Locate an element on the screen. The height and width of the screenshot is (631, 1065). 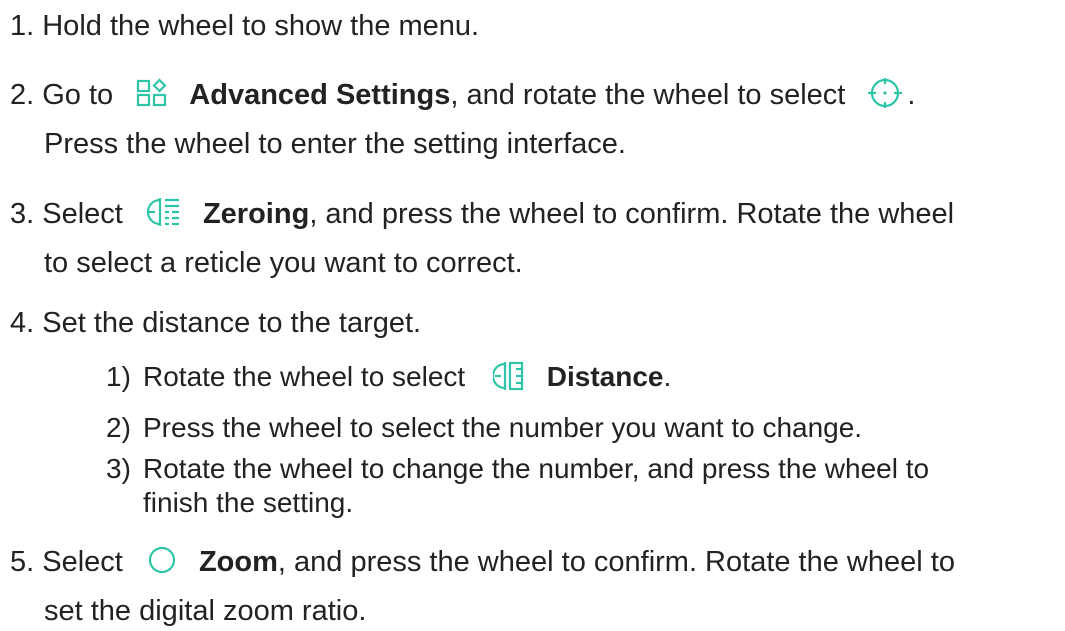
substep-1: 1) is located at coordinates (118, 377).